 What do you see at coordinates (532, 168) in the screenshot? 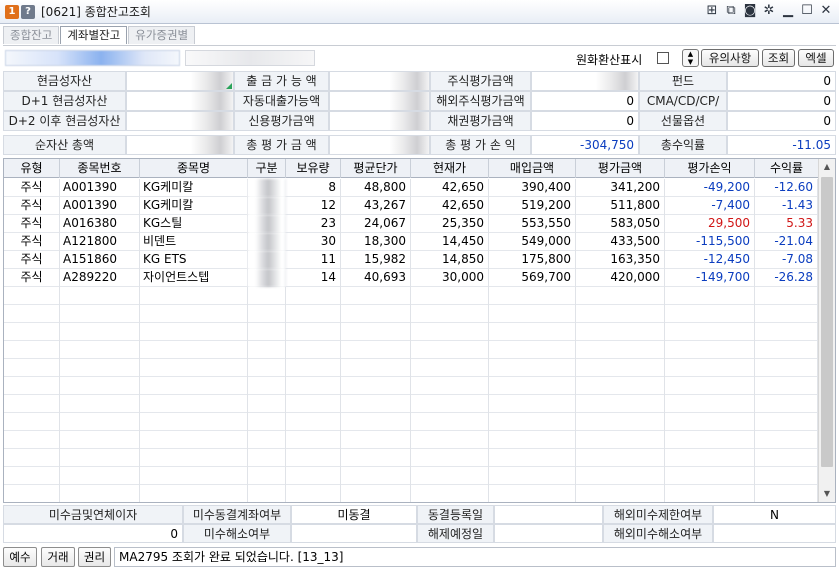
I see `header-buy-amount: 매입금액` at bounding box center [532, 168].